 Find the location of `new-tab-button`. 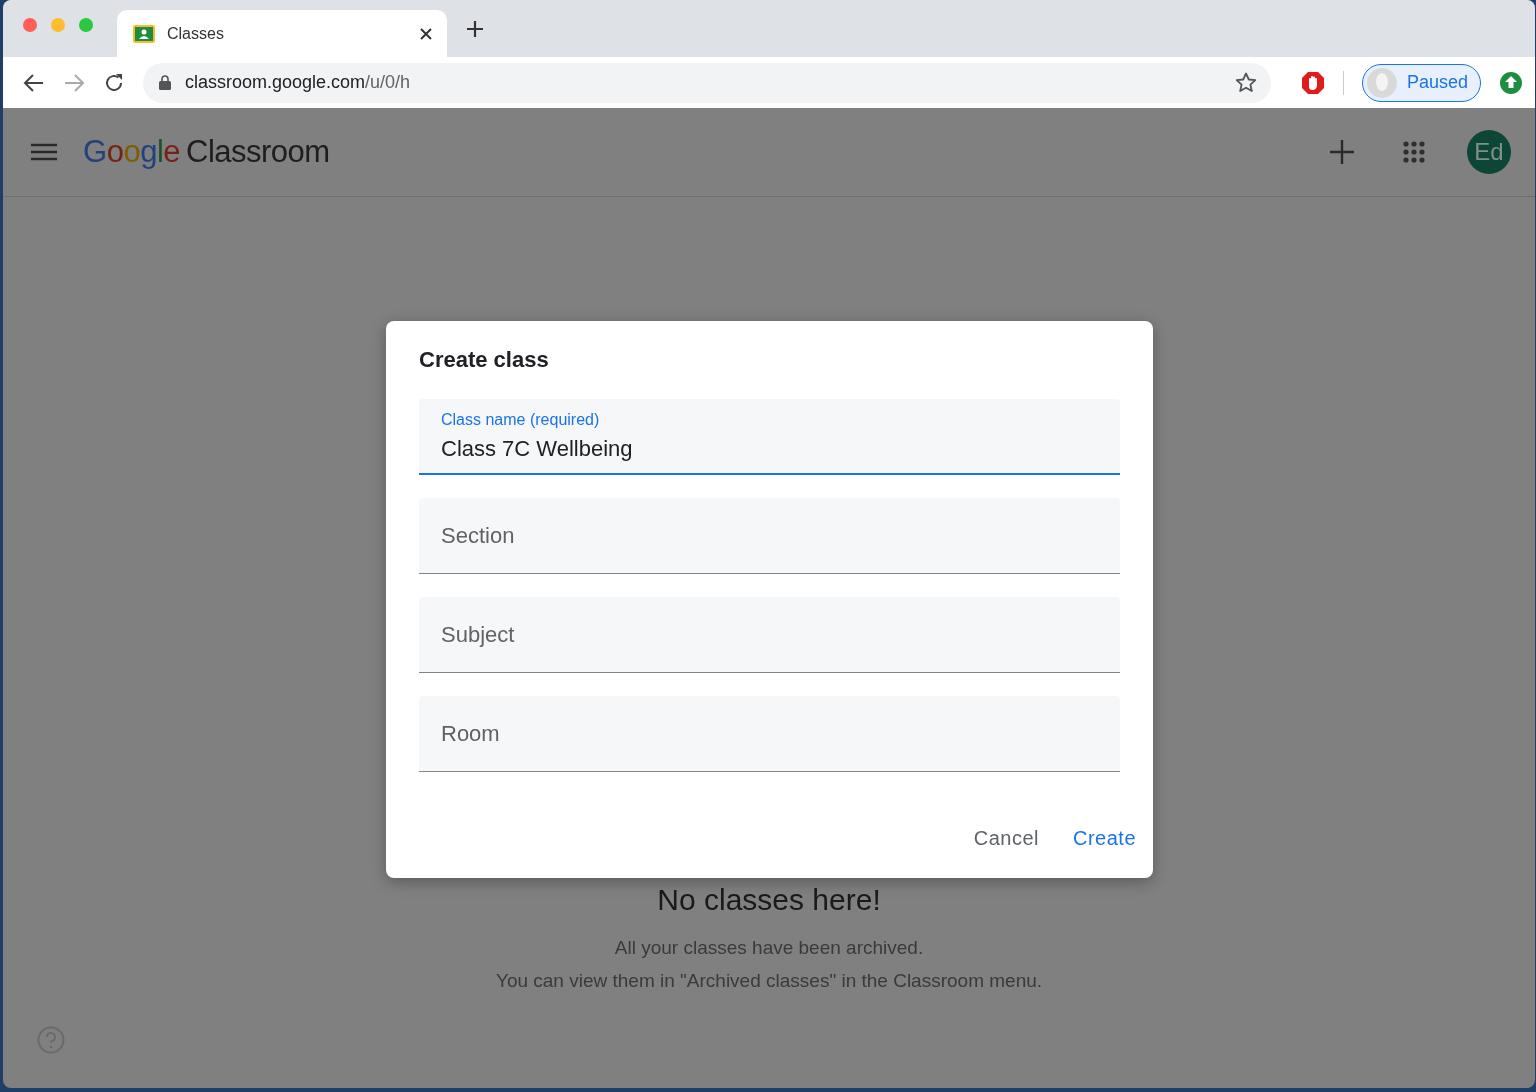

new-tab-button is located at coordinates (475, 28).